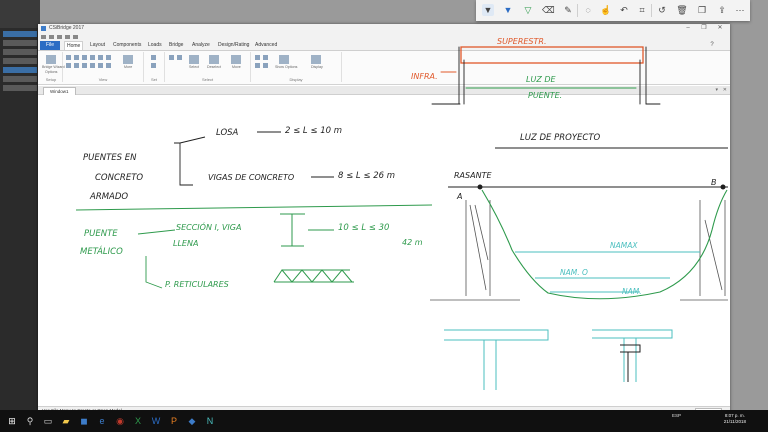  Describe the element at coordinates (632, 291) in the screenshot. I see `water-min-label: NAM.` at that location.